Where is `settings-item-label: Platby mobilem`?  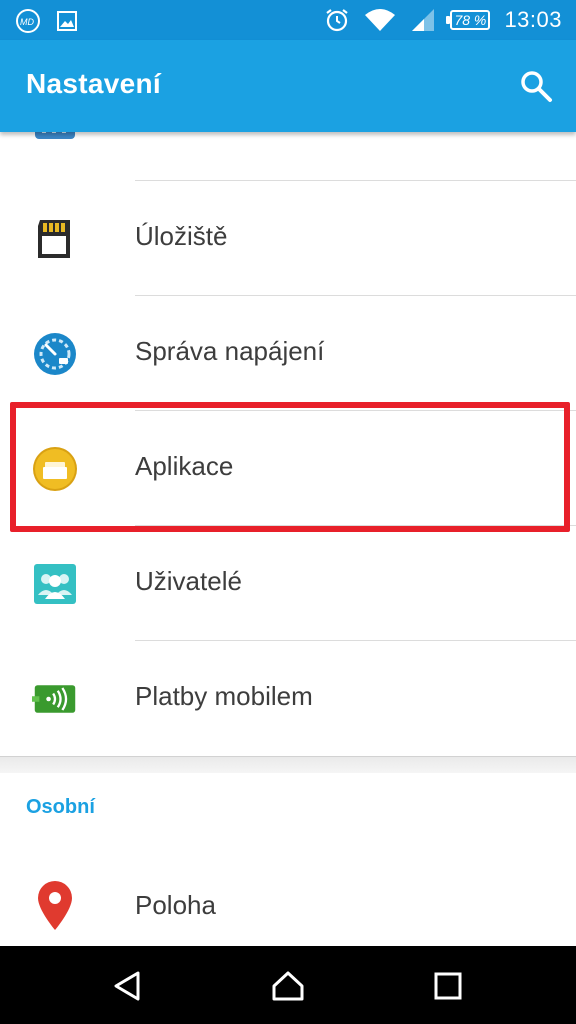
settings-item-label: Platby mobilem is located at coordinates (224, 696).